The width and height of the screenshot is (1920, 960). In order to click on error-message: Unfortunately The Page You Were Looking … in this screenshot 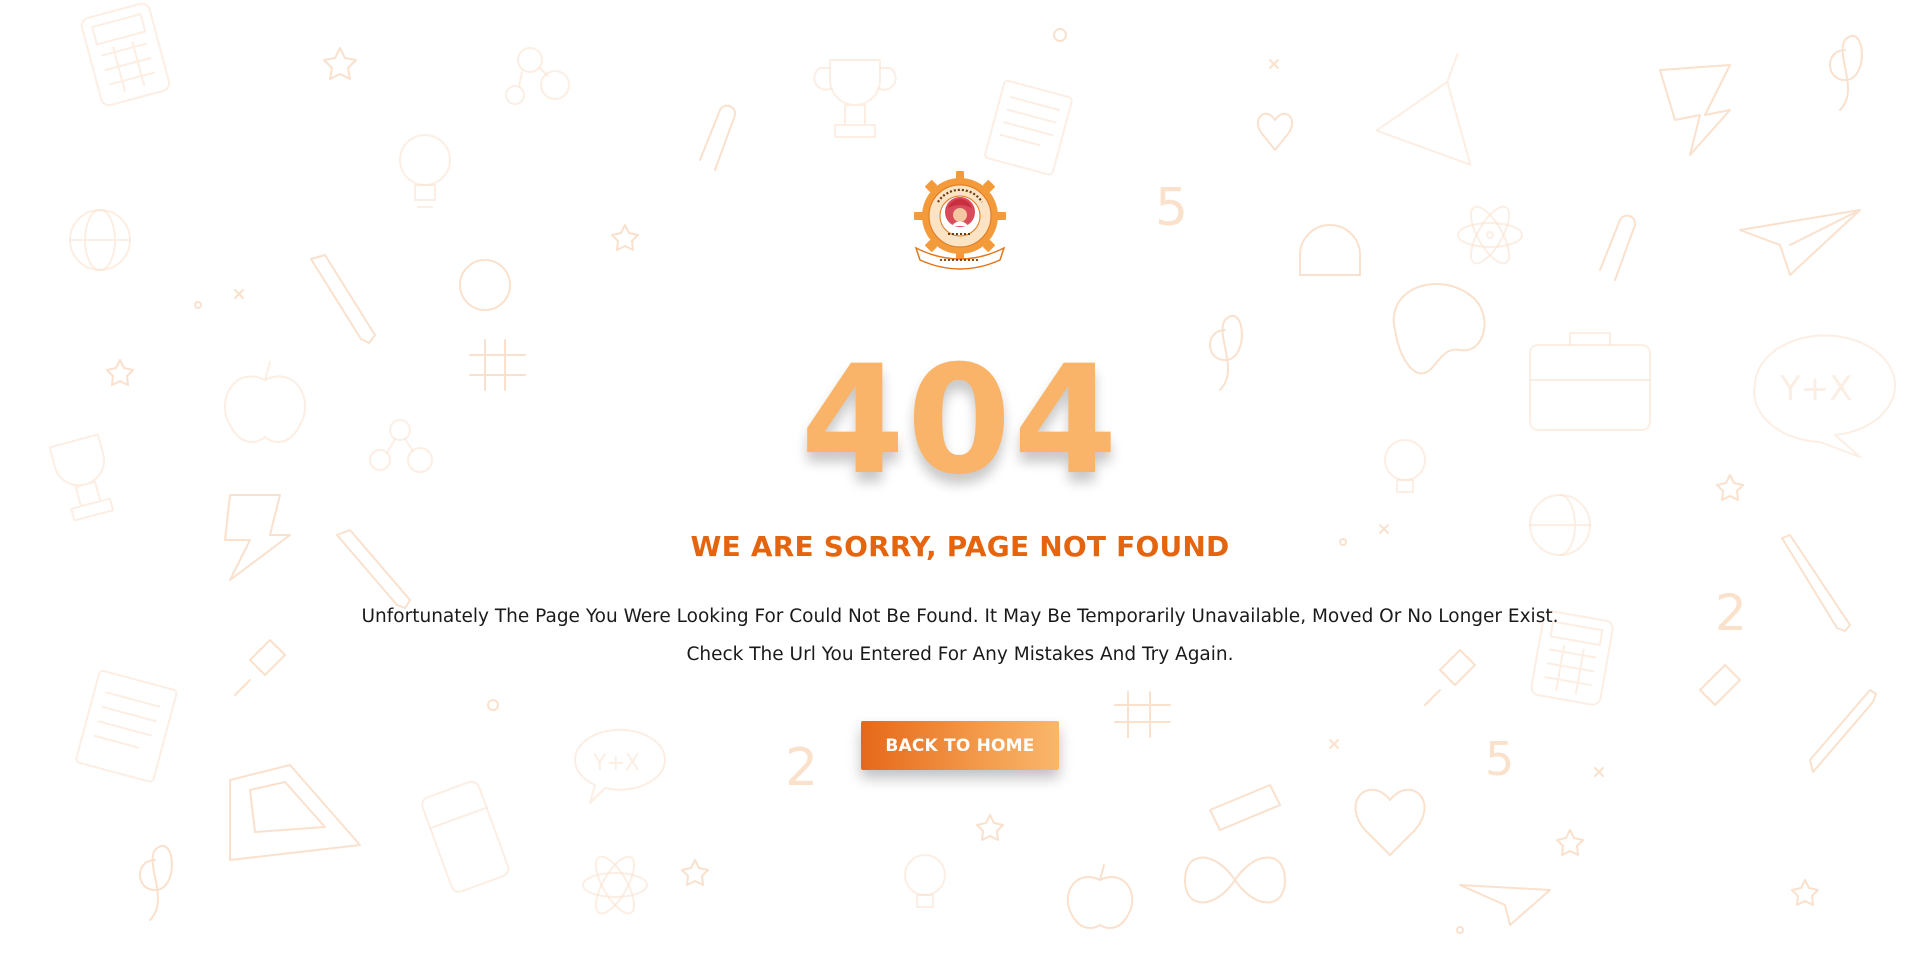, I will do `click(960, 636)`.